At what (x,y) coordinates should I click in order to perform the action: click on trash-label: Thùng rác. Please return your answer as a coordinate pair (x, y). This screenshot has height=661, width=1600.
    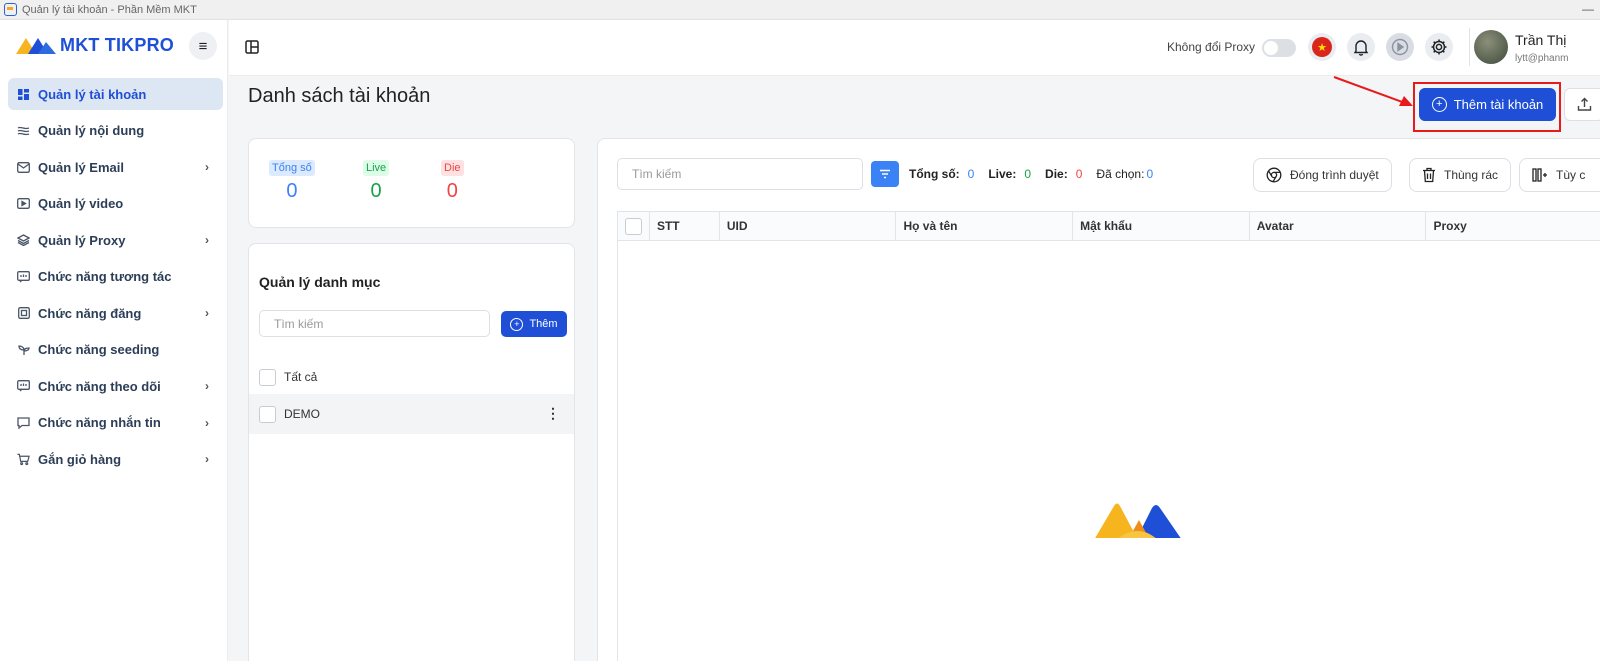
    Looking at the image, I should click on (1471, 175).